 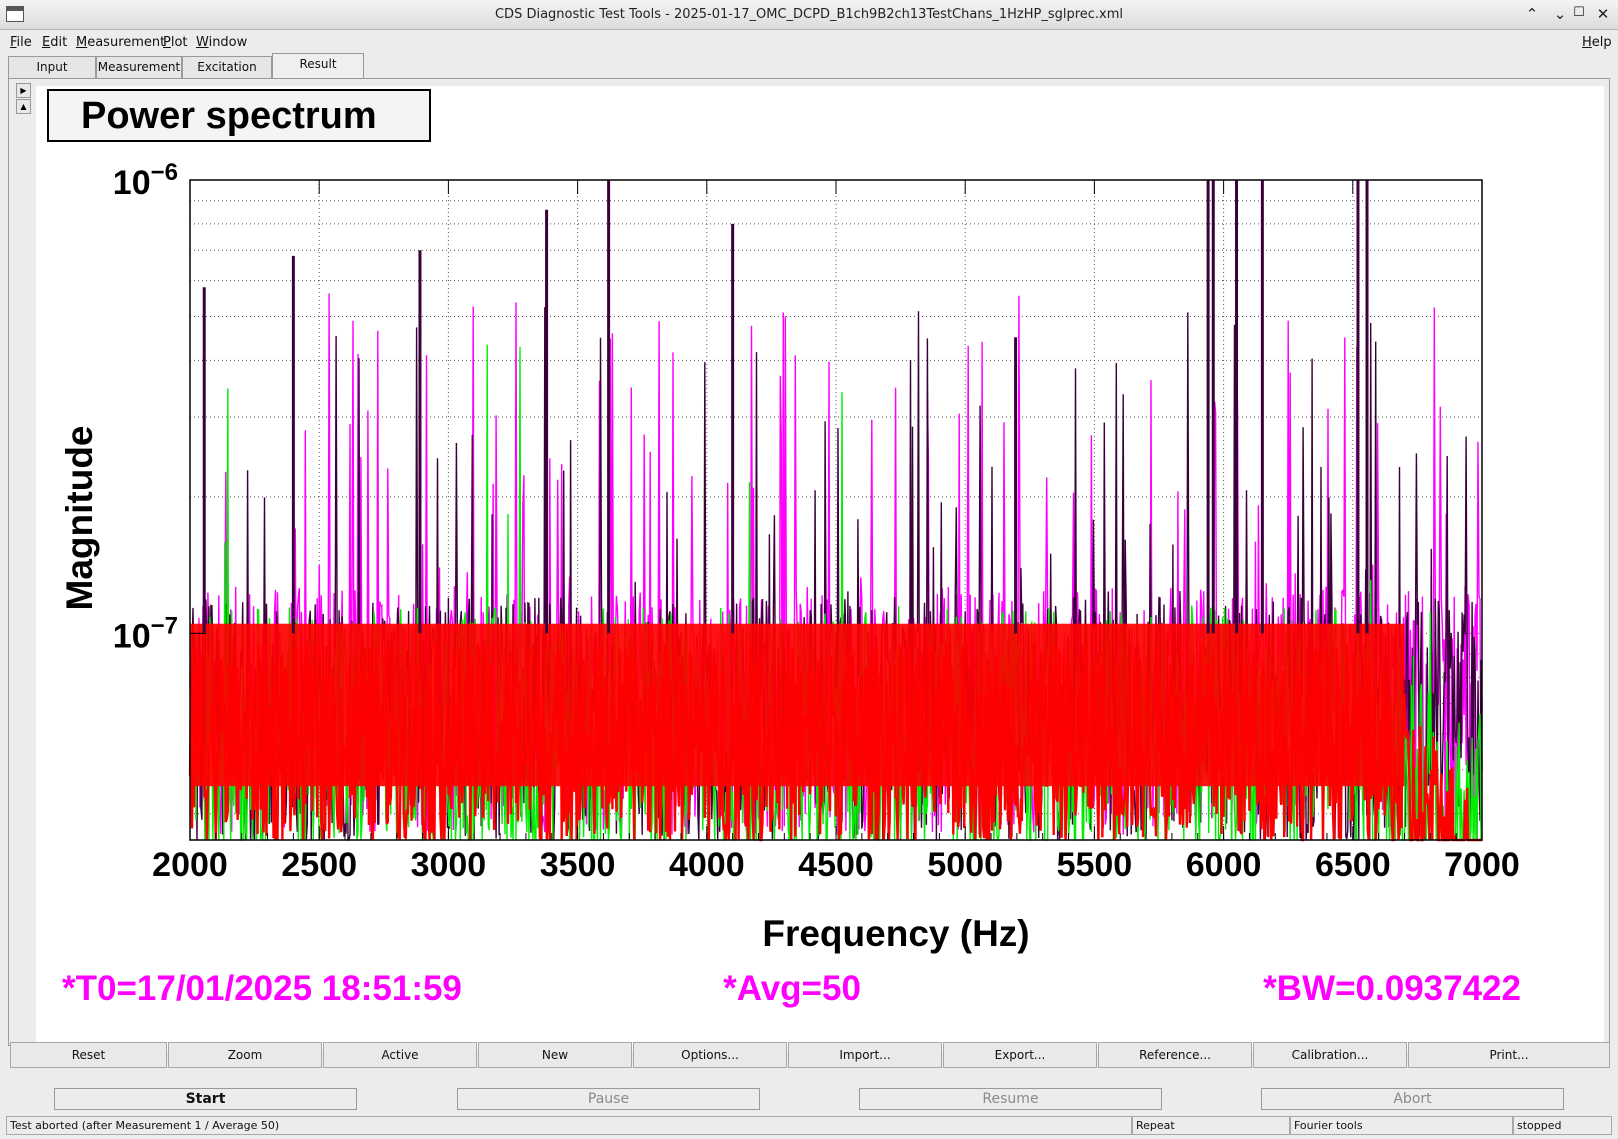 I want to click on new-button: New, so click(x=555, y=1055).